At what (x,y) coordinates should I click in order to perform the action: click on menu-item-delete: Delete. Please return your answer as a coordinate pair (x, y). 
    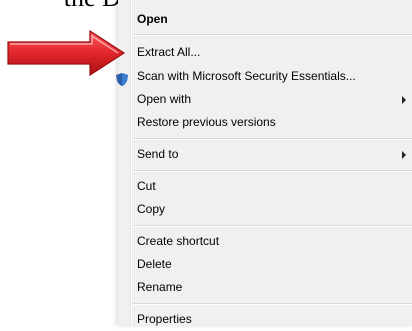
    Looking at the image, I should click on (264, 265).